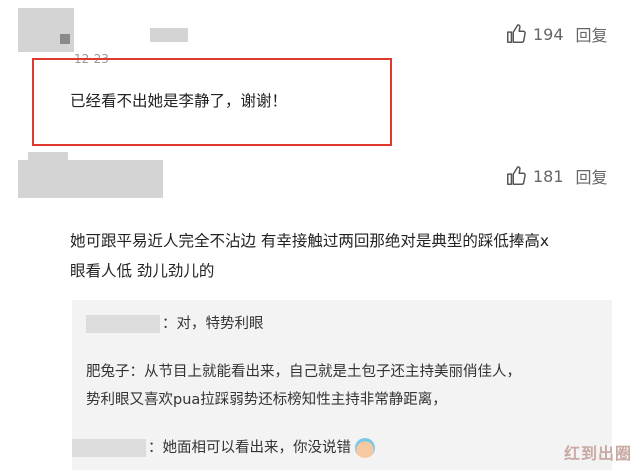 This screenshot has width=640, height=470. I want to click on reply-text-line-2: 势利眼又喜欢pua拉踩弱势还标榜知性主持非常静距离，, so click(266, 400).